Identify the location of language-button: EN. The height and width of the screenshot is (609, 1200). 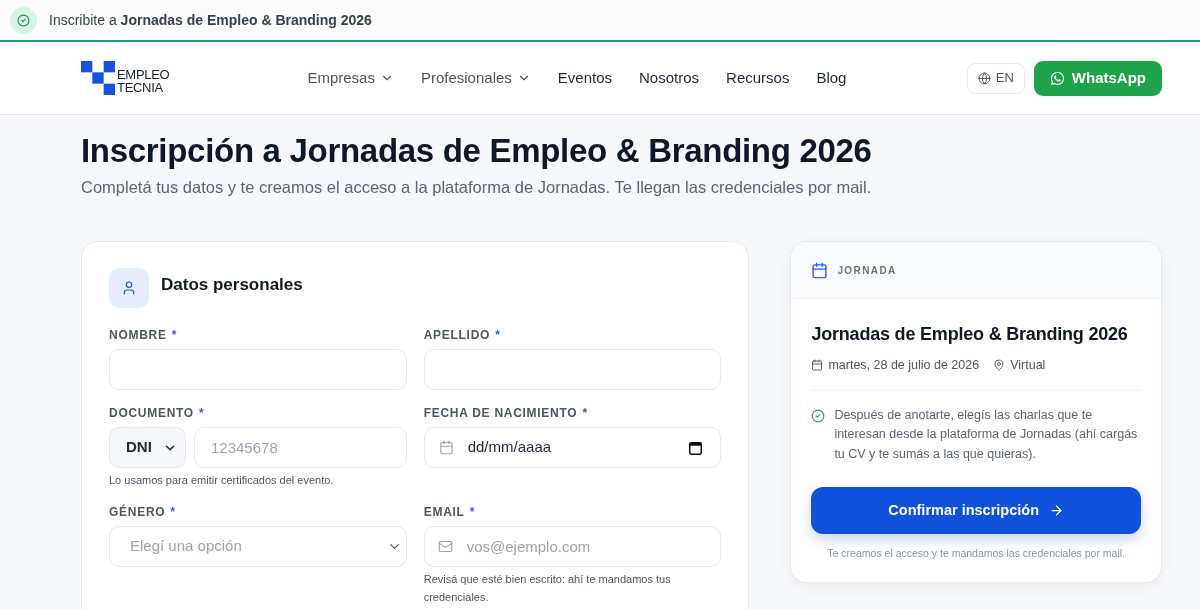
(995, 78).